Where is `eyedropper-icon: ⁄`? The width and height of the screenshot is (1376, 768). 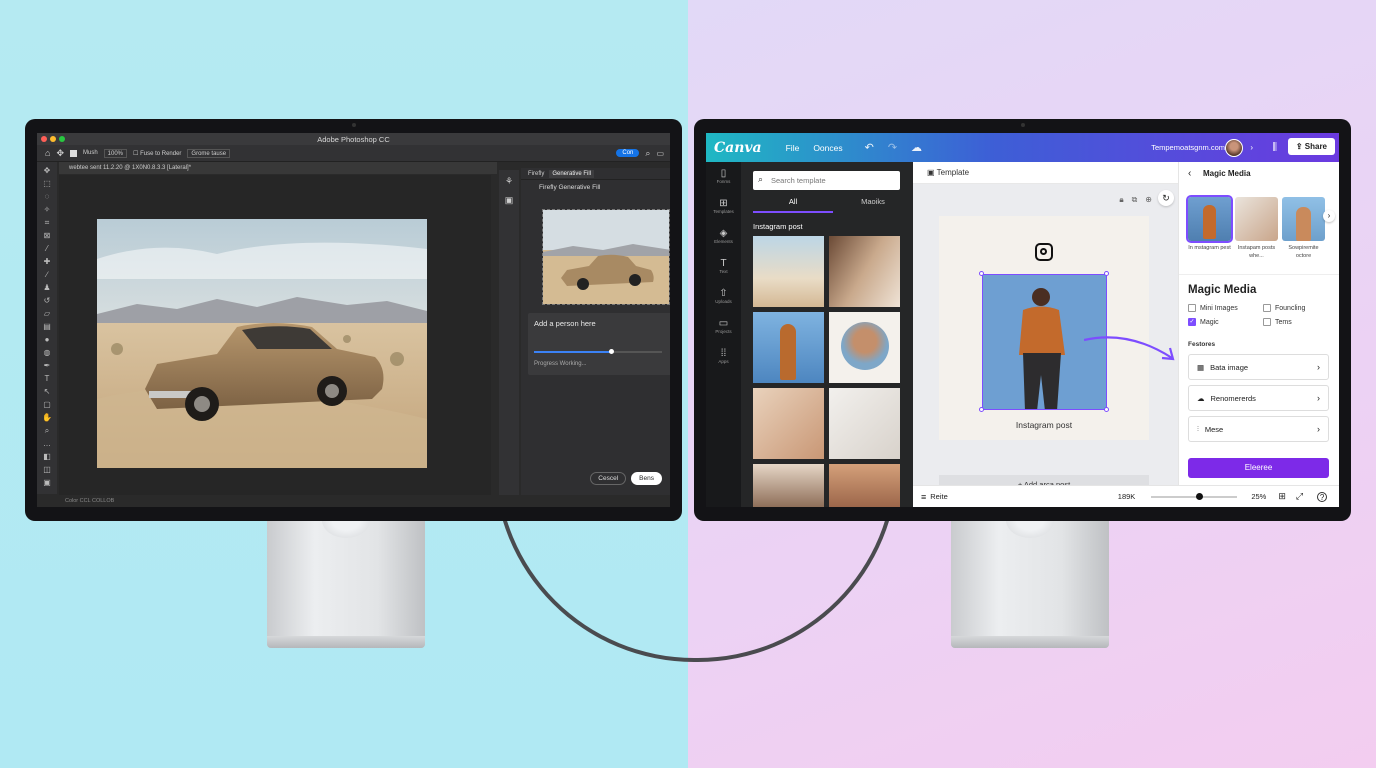 eyedropper-icon: ⁄ is located at coordinates (46, 249).